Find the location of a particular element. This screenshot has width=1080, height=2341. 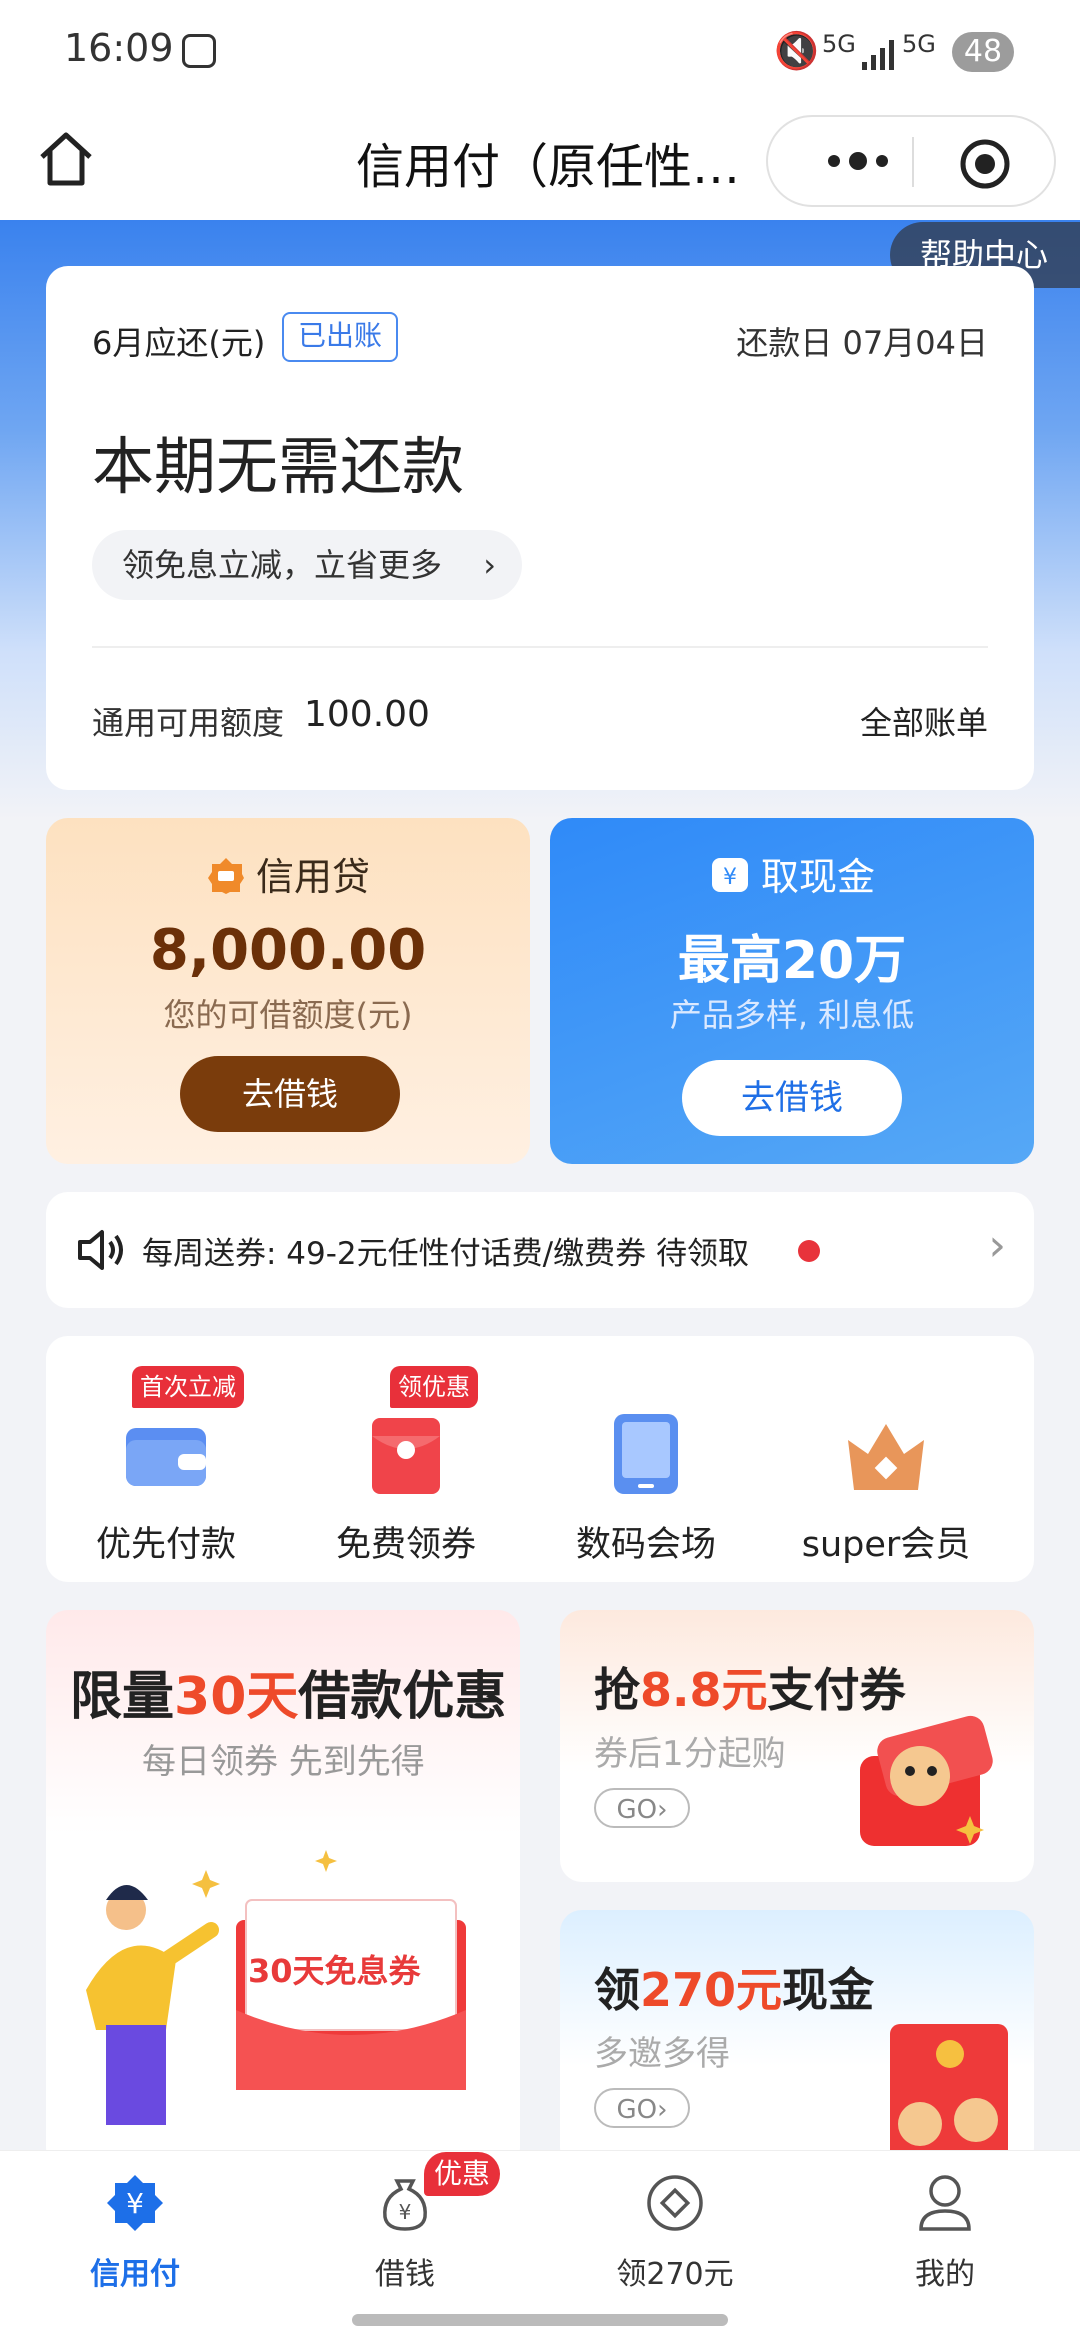

credit-loan-amount: 8,000.00 is located at coordinates (288, 950).